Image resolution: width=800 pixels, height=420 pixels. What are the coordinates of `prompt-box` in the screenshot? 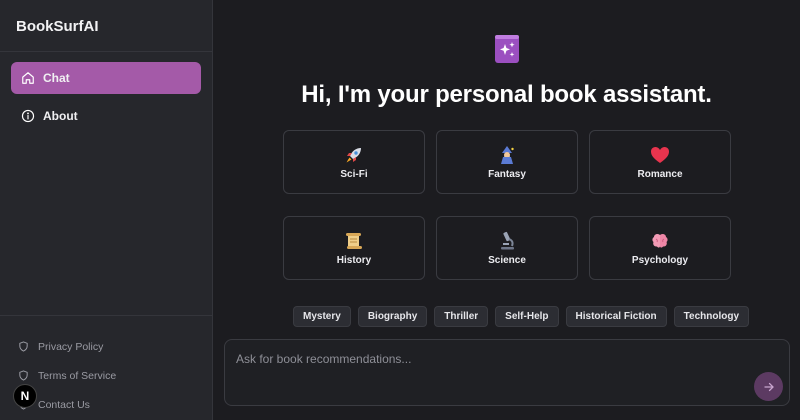 It's located at (507, 372).